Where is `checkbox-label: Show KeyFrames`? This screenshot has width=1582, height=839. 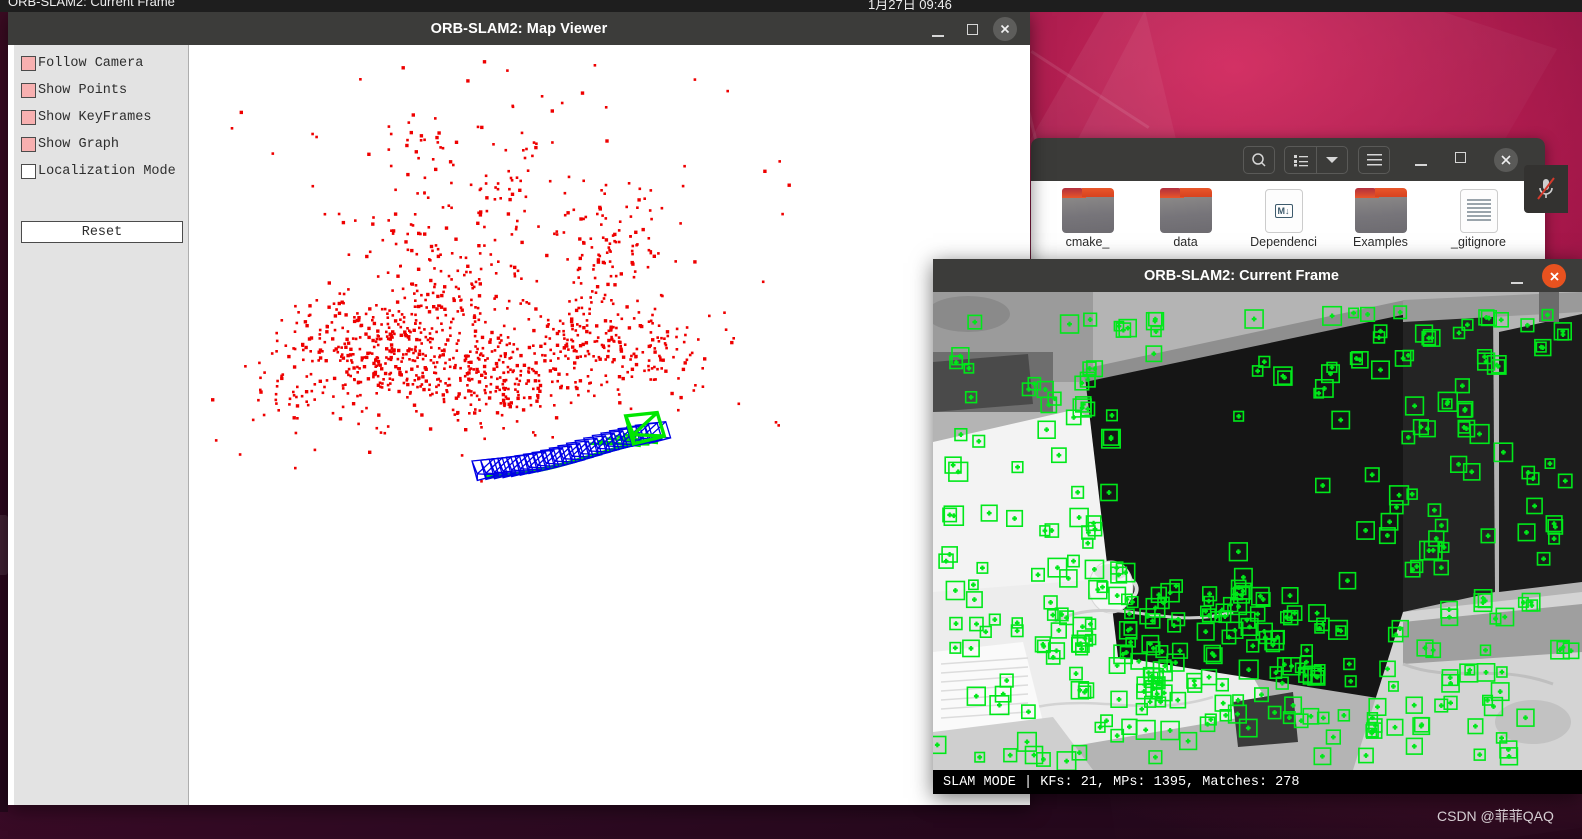 checkbox-label: Show KeyFrames is located at coordinates (95, 117).